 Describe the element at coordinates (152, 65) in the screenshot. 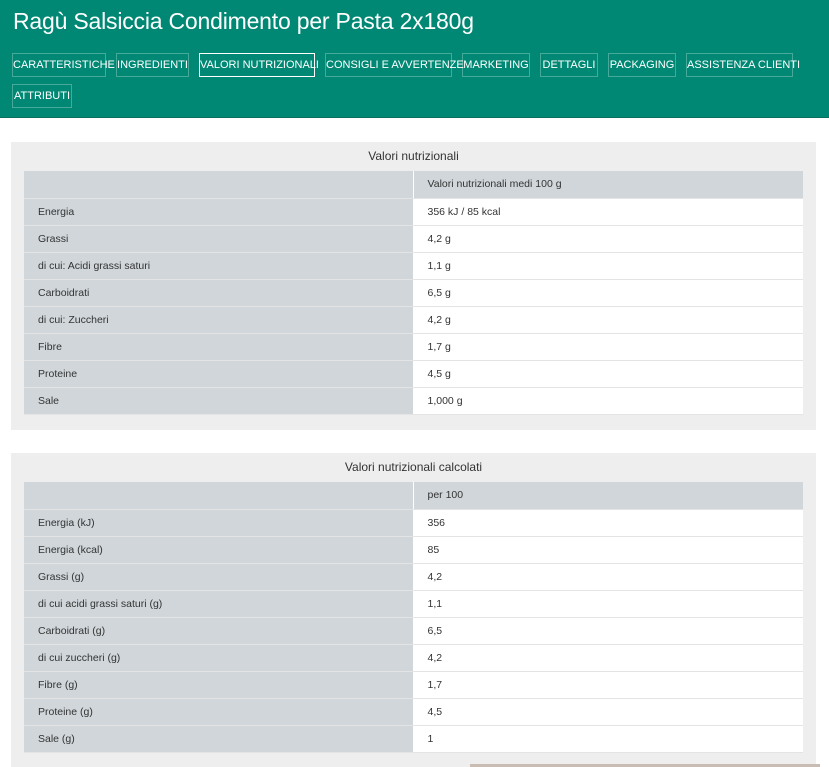

I see `tab-ingredienti: INGREDIENTI` at that location.